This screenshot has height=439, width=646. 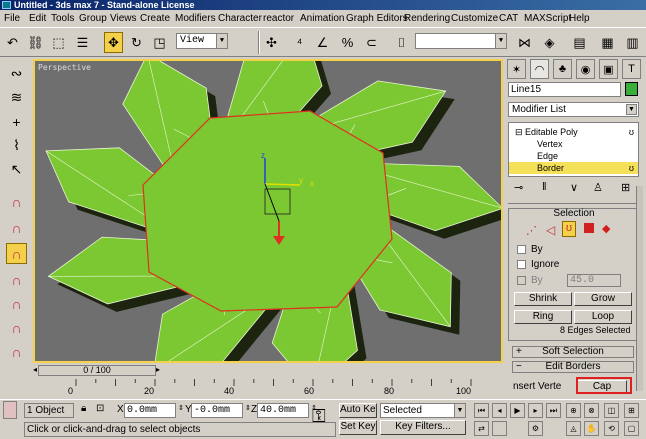 What do you see at coordinates (401, 42) in the screenshot?
I see `edit-named-sets-icon: ⌷` at bounding box center [401, 42].